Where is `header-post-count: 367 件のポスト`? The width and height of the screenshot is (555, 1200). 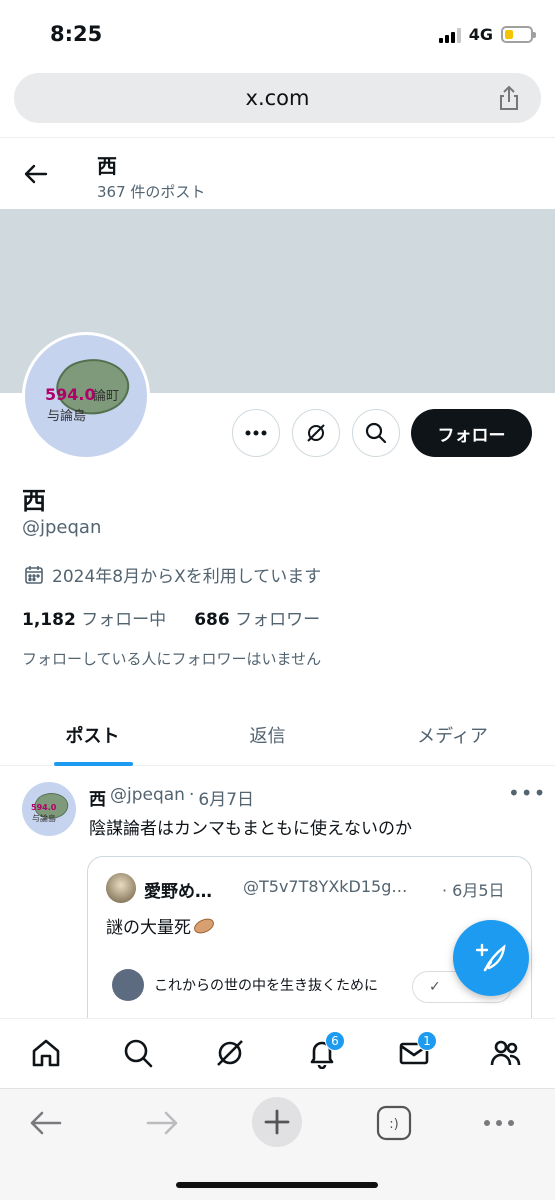
header-post-count: 367 件のポスト is located at coordinates (151, 192).